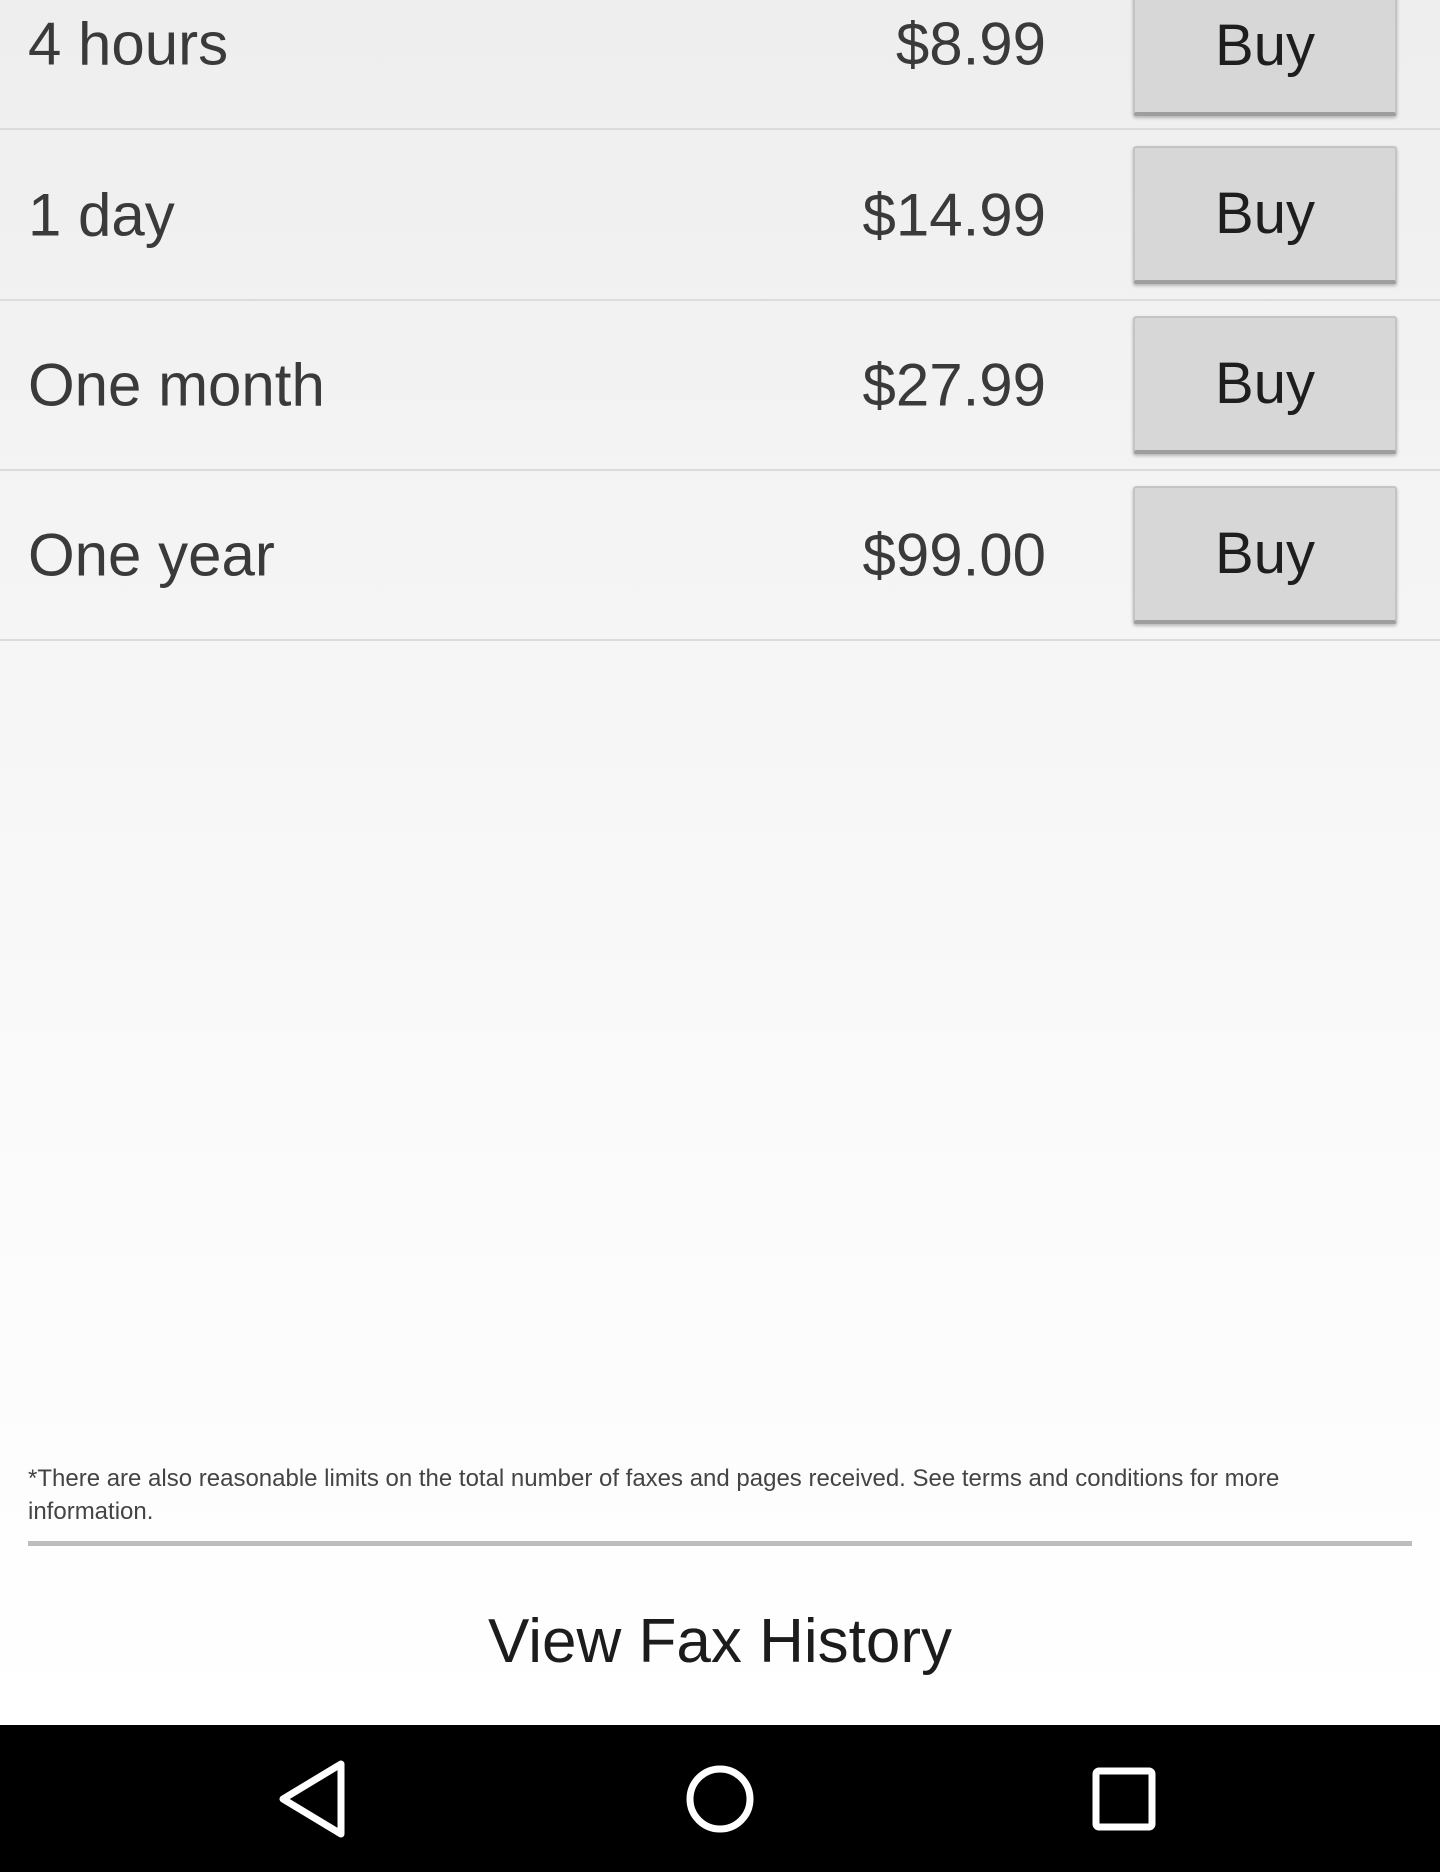  Describe the element at coordinates (720, 556) in the screenshot. I see `plan-row-one-year: One year $99.00 Buy` at that location.